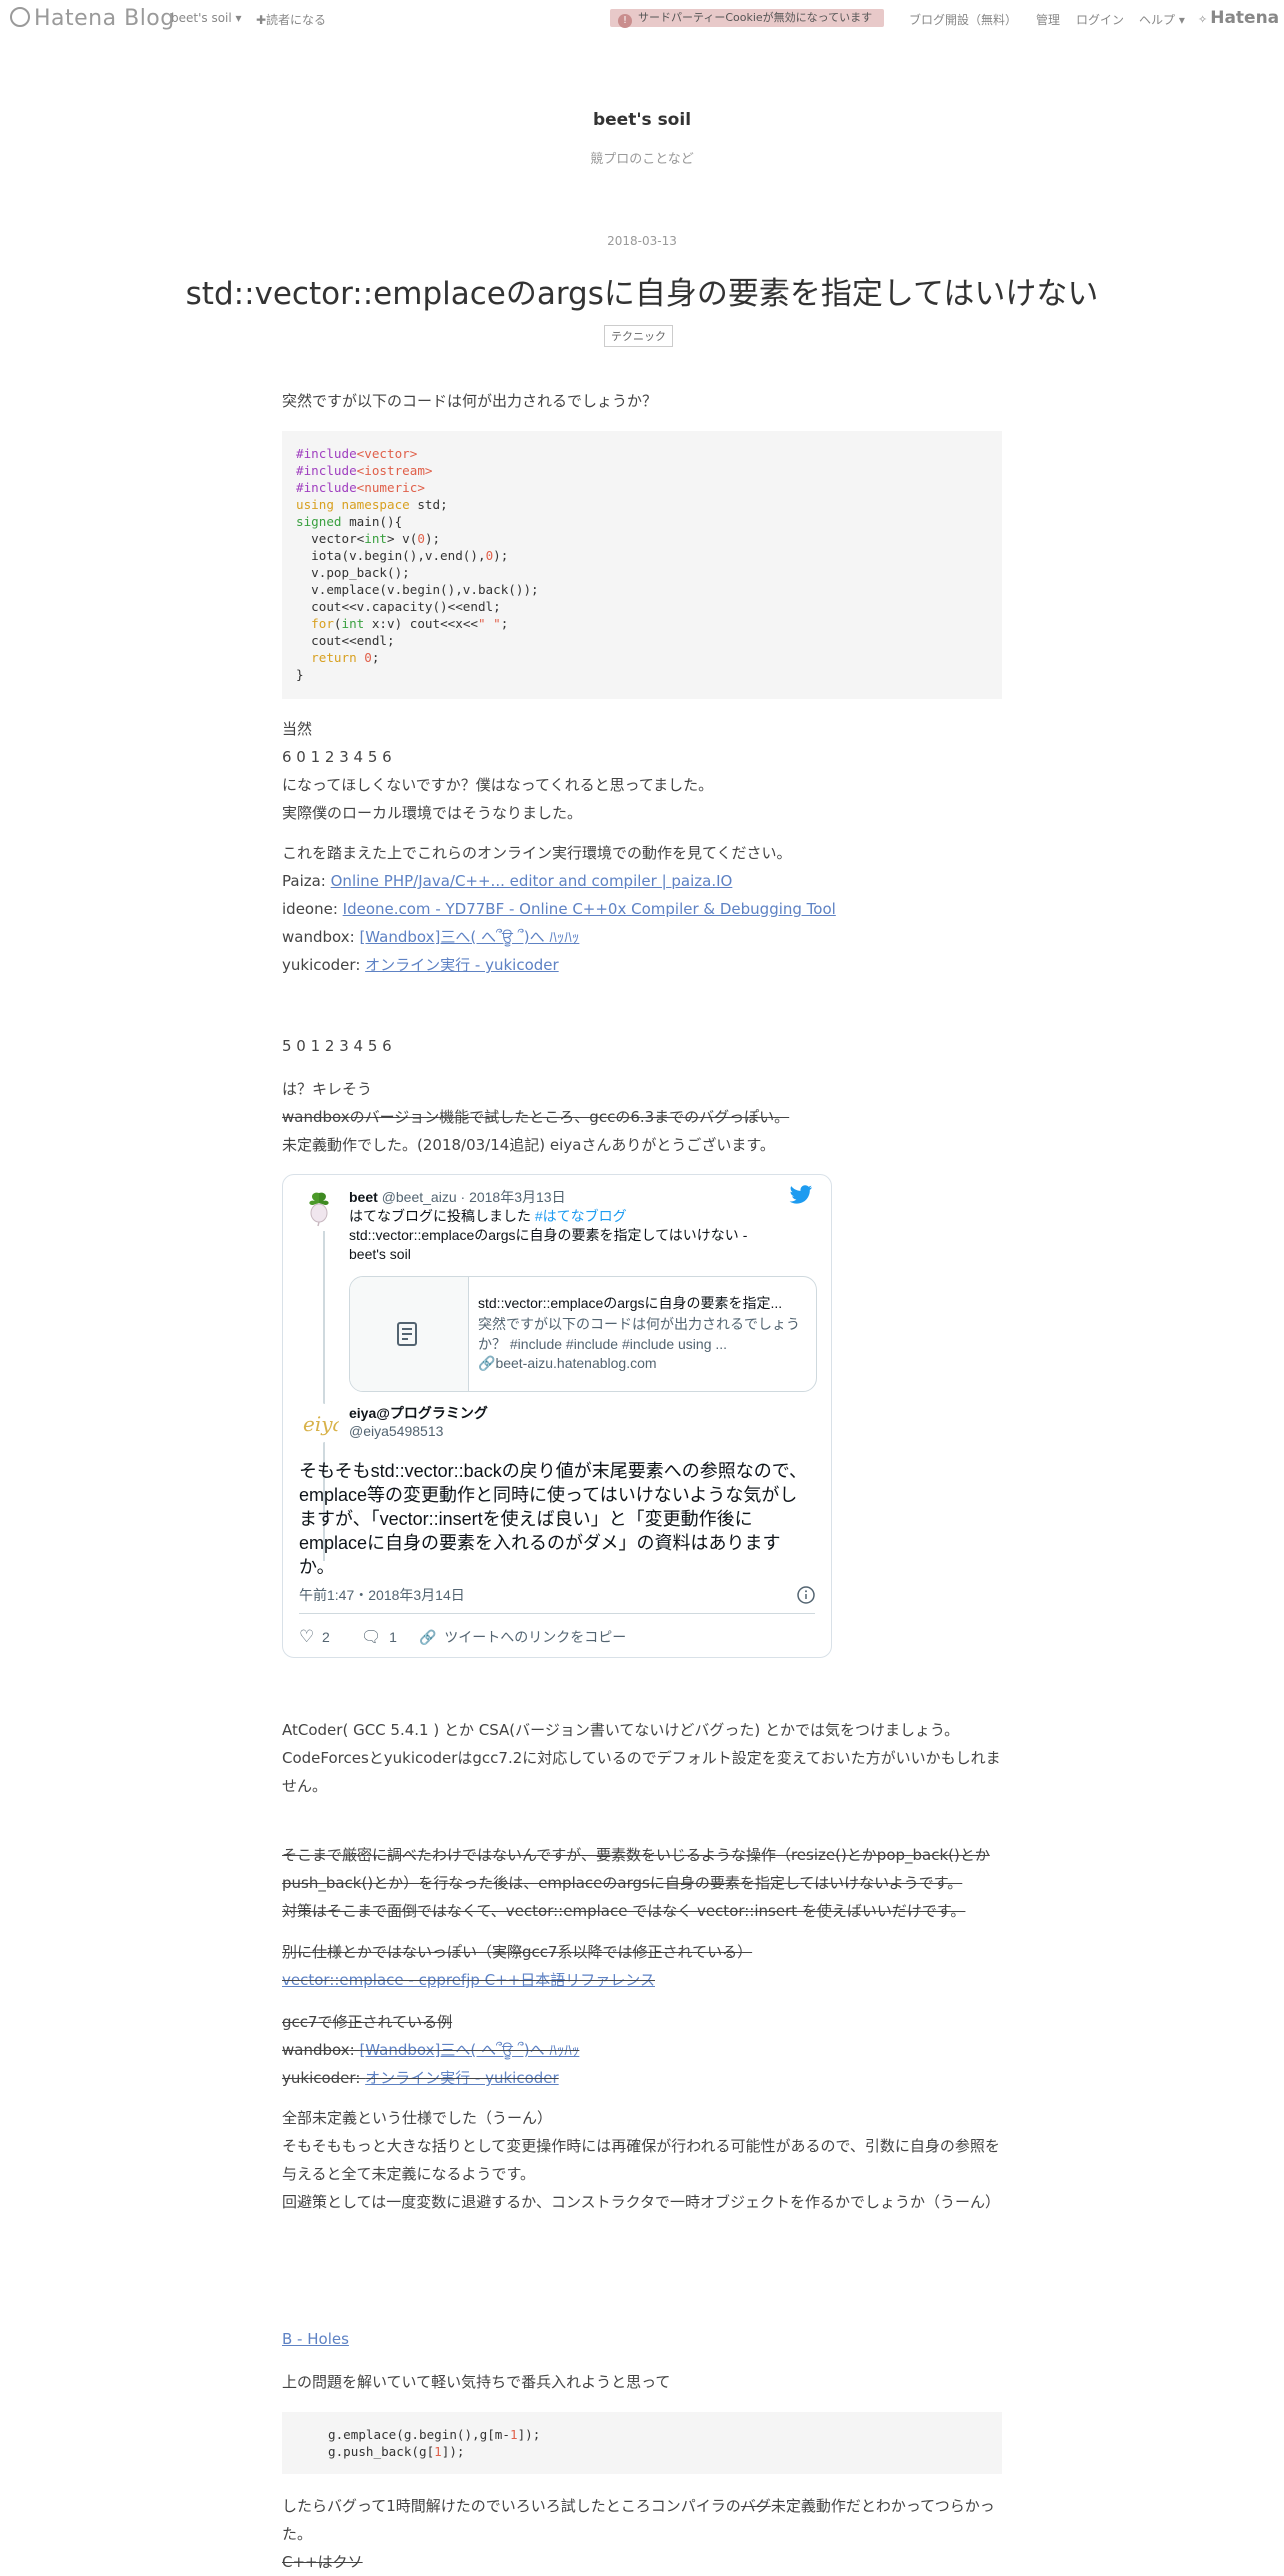  Describe the element at coordinates (1100, 19) in the screenshot. I see `login-link: ログイン` at that location.